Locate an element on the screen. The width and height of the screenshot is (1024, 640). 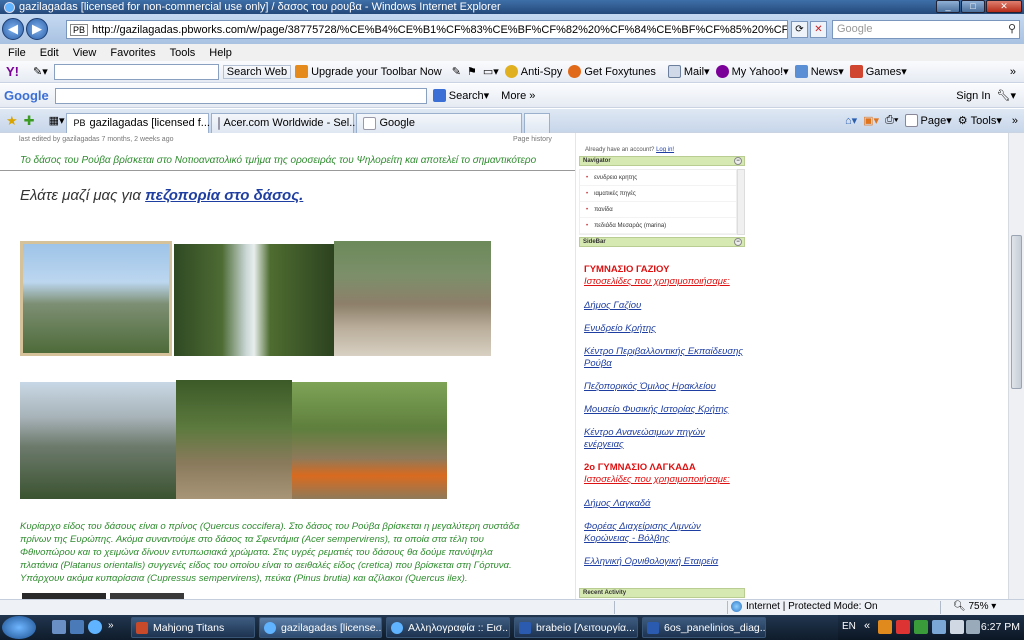
yahoo-search-input is located at coordinates (136, 71).